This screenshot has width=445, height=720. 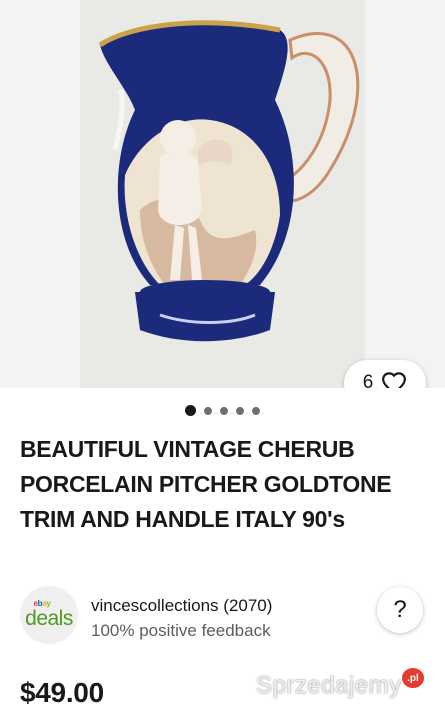 I want to click on heart-icon, so click(x=394, y=379).